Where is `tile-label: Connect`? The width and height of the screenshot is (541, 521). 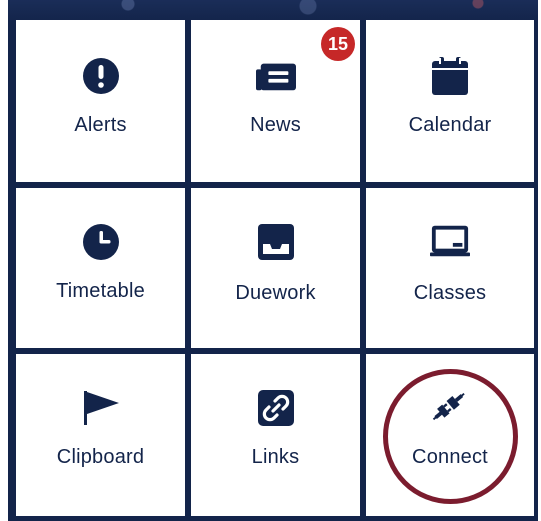
tile-label: Connect is located at coordinates (450, 457).